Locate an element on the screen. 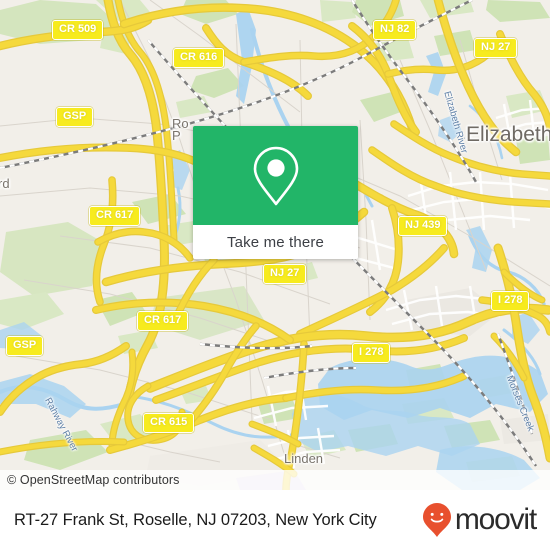  map-pin-icon is located at coordinates (275, 175).